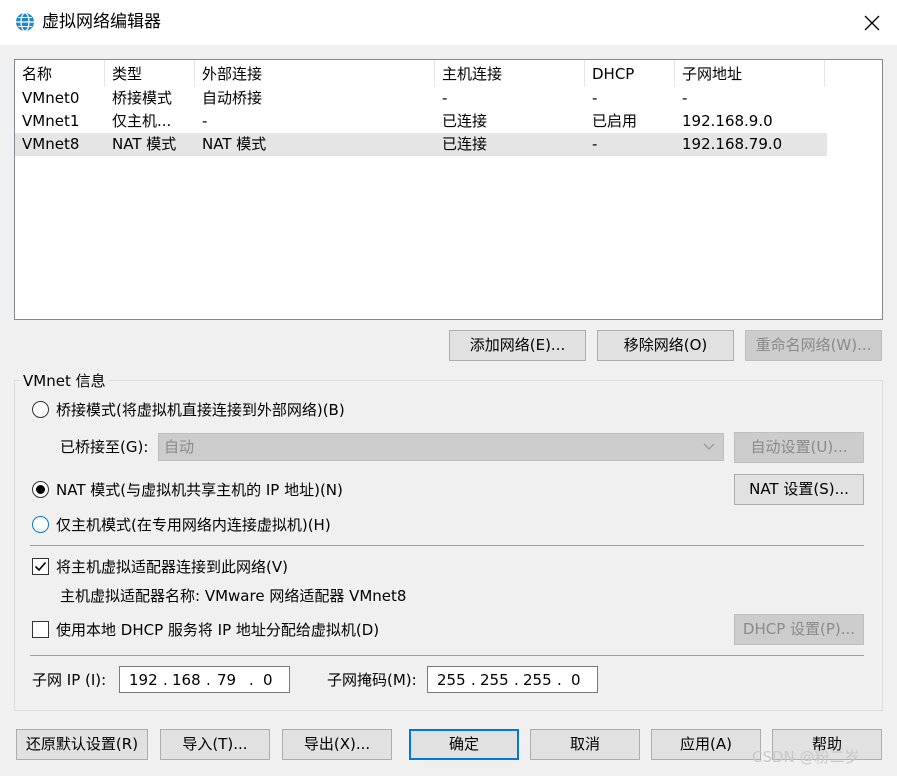 Image resolution: width=897 pixels, height=776 pixels. What do you see at coordinates (179, 447) in the screenshot?
I see `bridged-to-value: 自动` at bounding box center [179, 447].